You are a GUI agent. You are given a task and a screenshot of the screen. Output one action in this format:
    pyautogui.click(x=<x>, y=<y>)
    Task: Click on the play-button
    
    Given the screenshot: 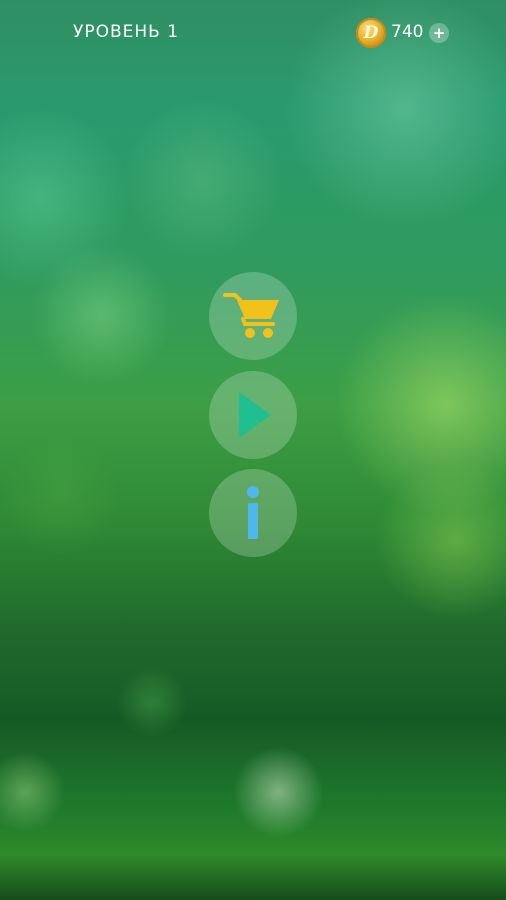 What is the action you would take?
    pyautogui.click(x=253, y=415)
    